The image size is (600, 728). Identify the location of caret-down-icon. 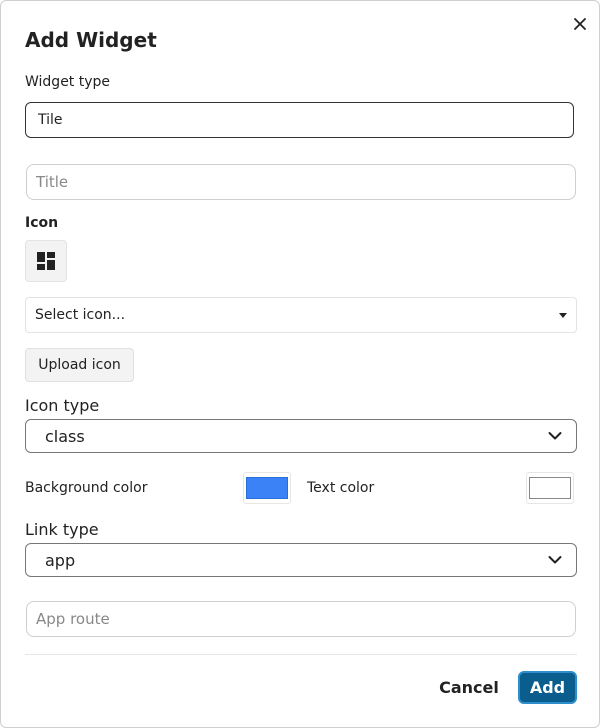
(563, 315).